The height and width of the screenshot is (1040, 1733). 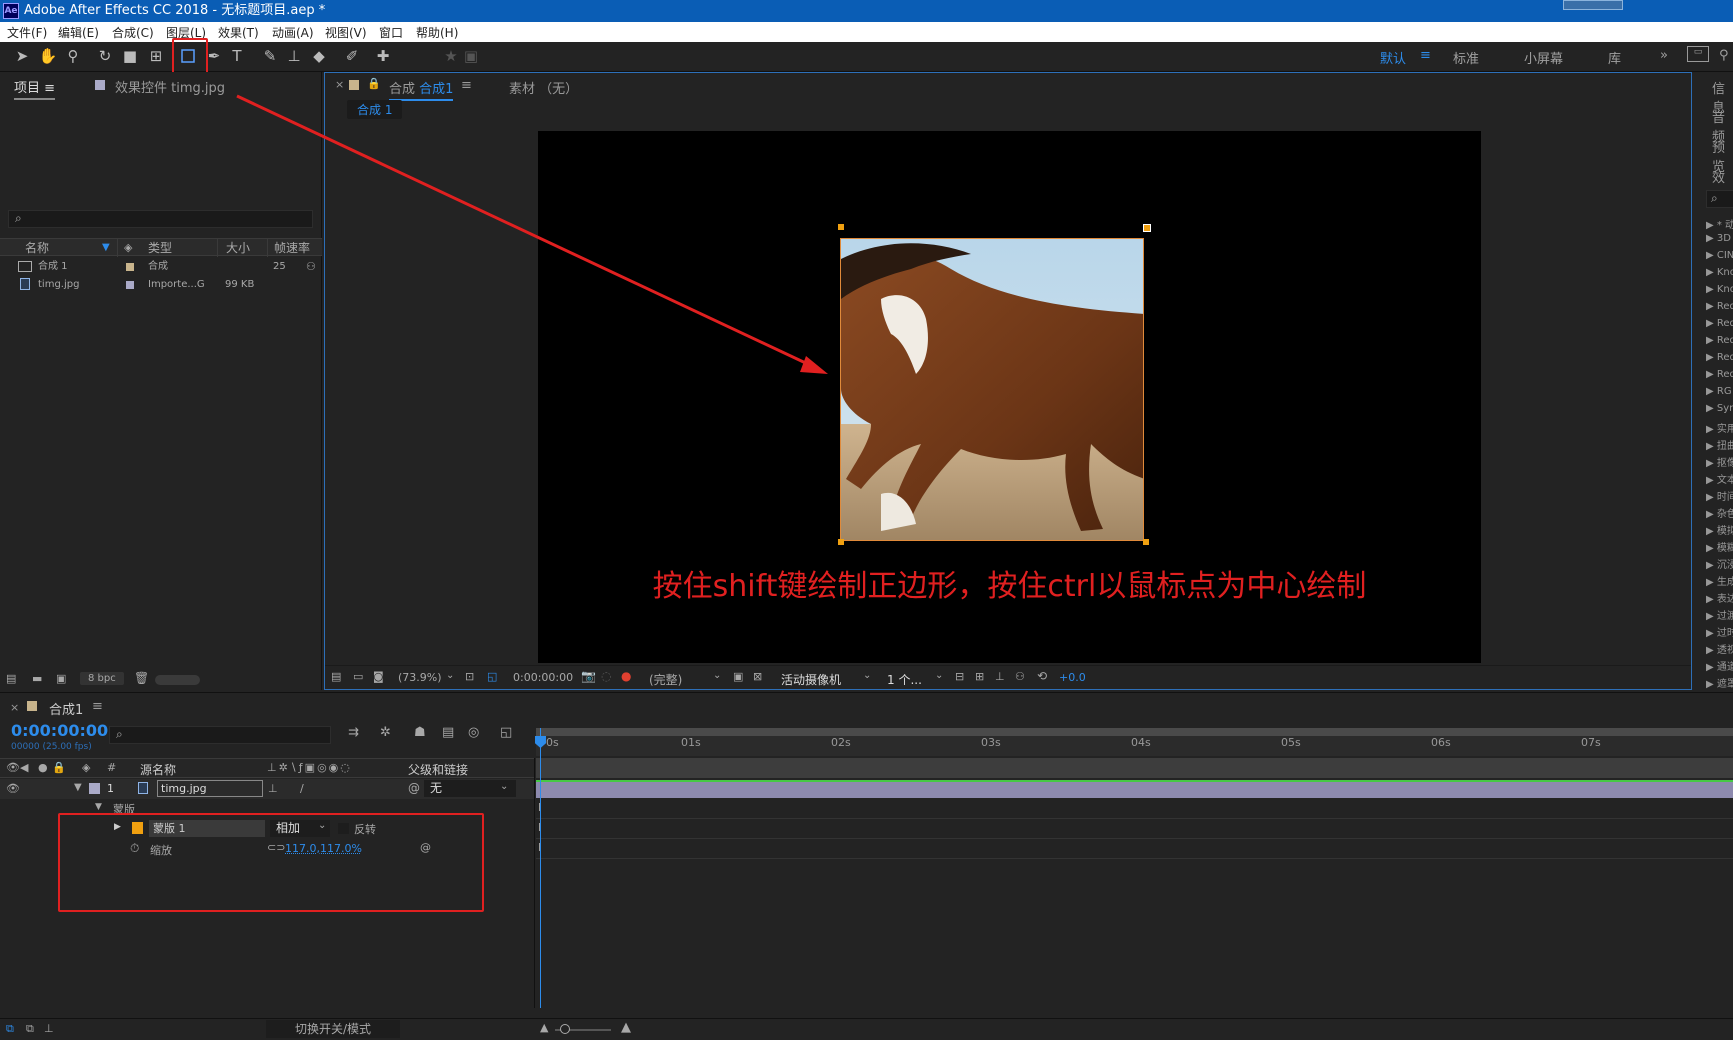 What do you see at coordinates (160, 219) in the screenshot?
I see `project-search-input: ⌕` at bounding box center [160, 219].